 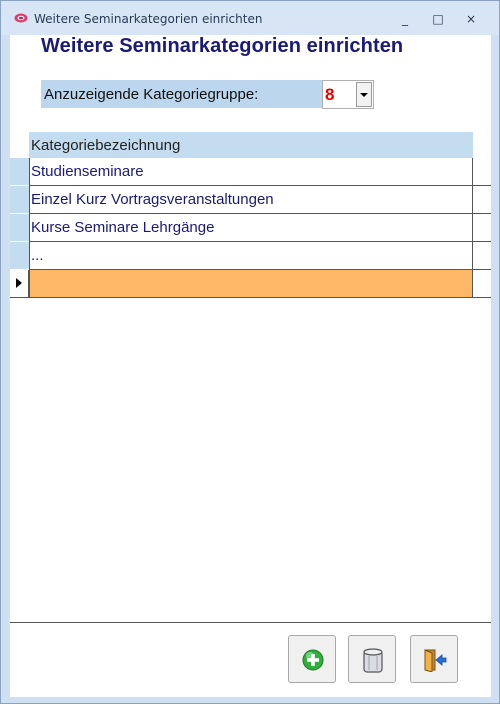 What do you see at coordinates (222, 46) in the screenshot?
I see `page-title: Weitere Seminarkategorien einrichten` at bounding box center [222, 46].